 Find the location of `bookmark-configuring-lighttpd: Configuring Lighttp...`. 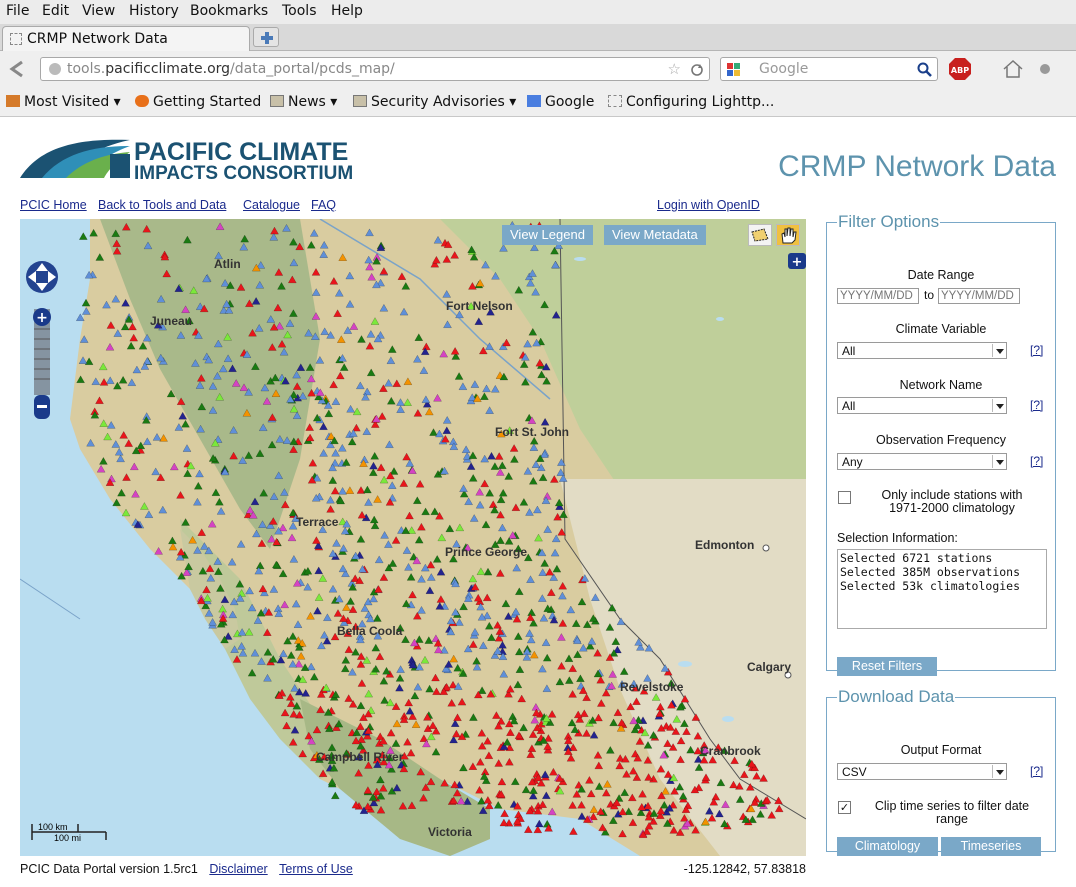

bookmark-configuring-lighttpd: Configuring Lighttp... is located at coordinates (691, 102).